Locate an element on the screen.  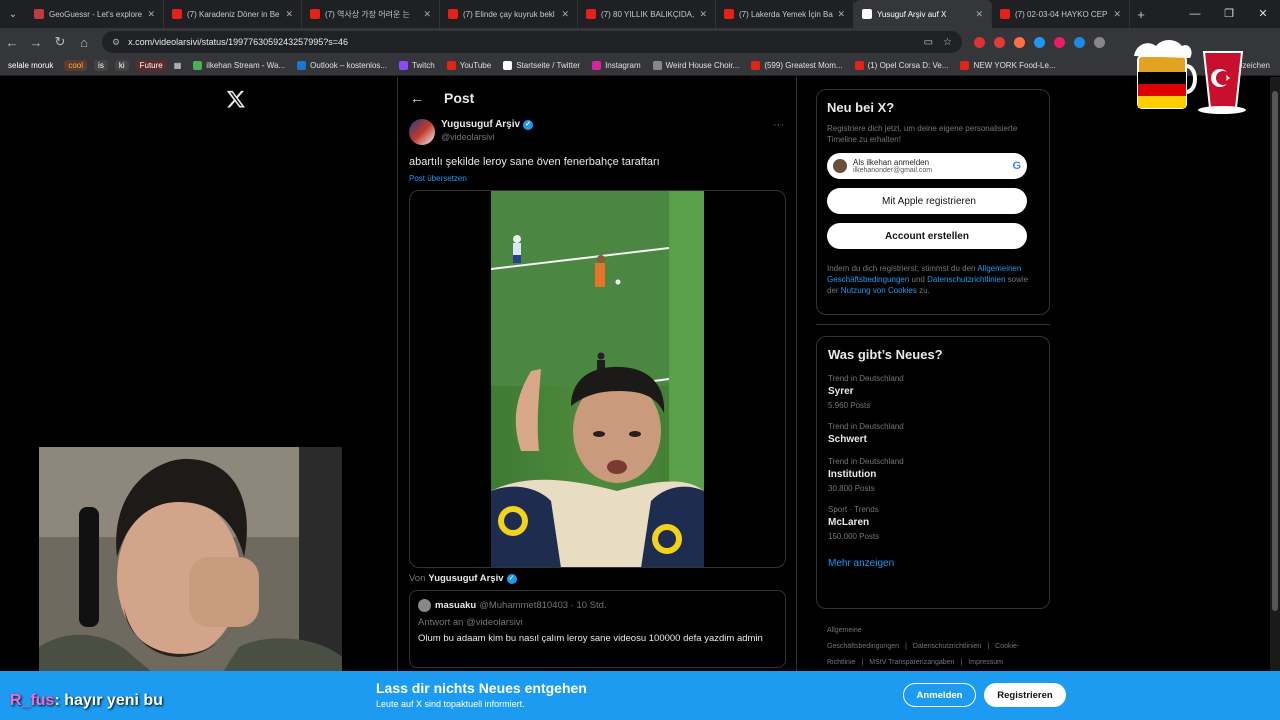
legal-text: zu. is located at coordinates (924, 290).